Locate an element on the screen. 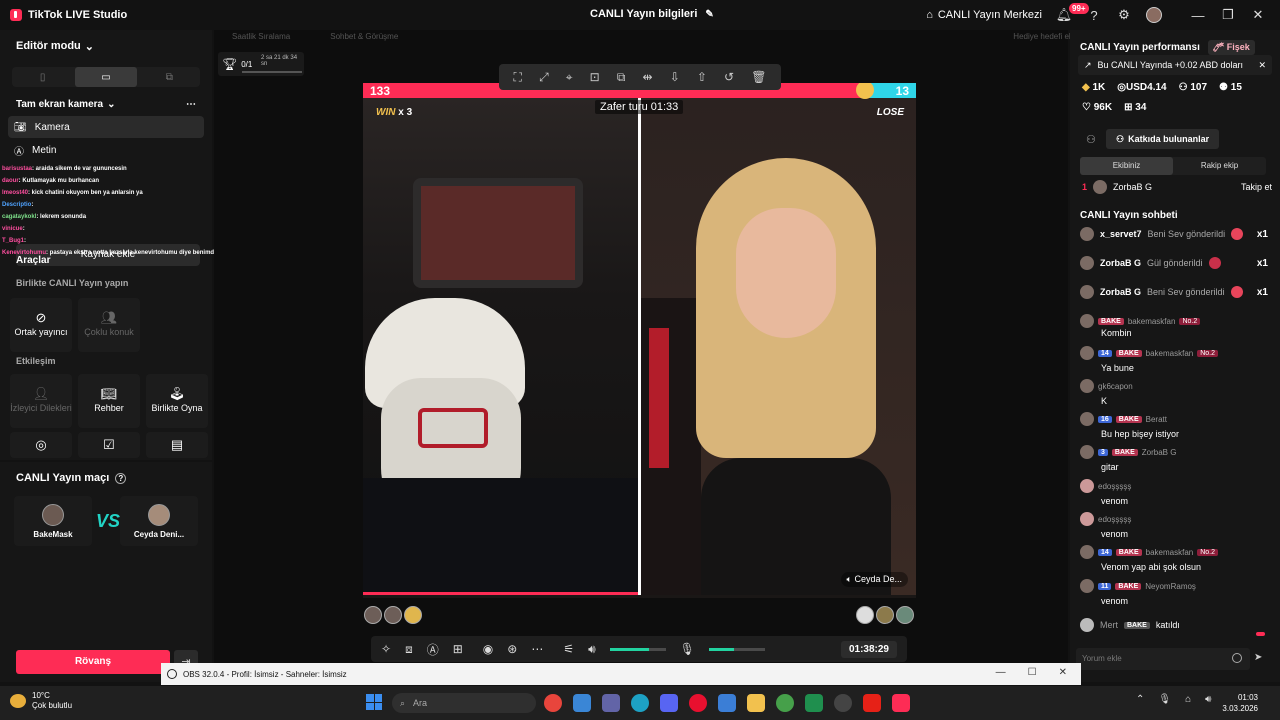  chat-message: 16 BAKE Beratt Bu hep bişey istiyor is located at coordinates (1175, 425).